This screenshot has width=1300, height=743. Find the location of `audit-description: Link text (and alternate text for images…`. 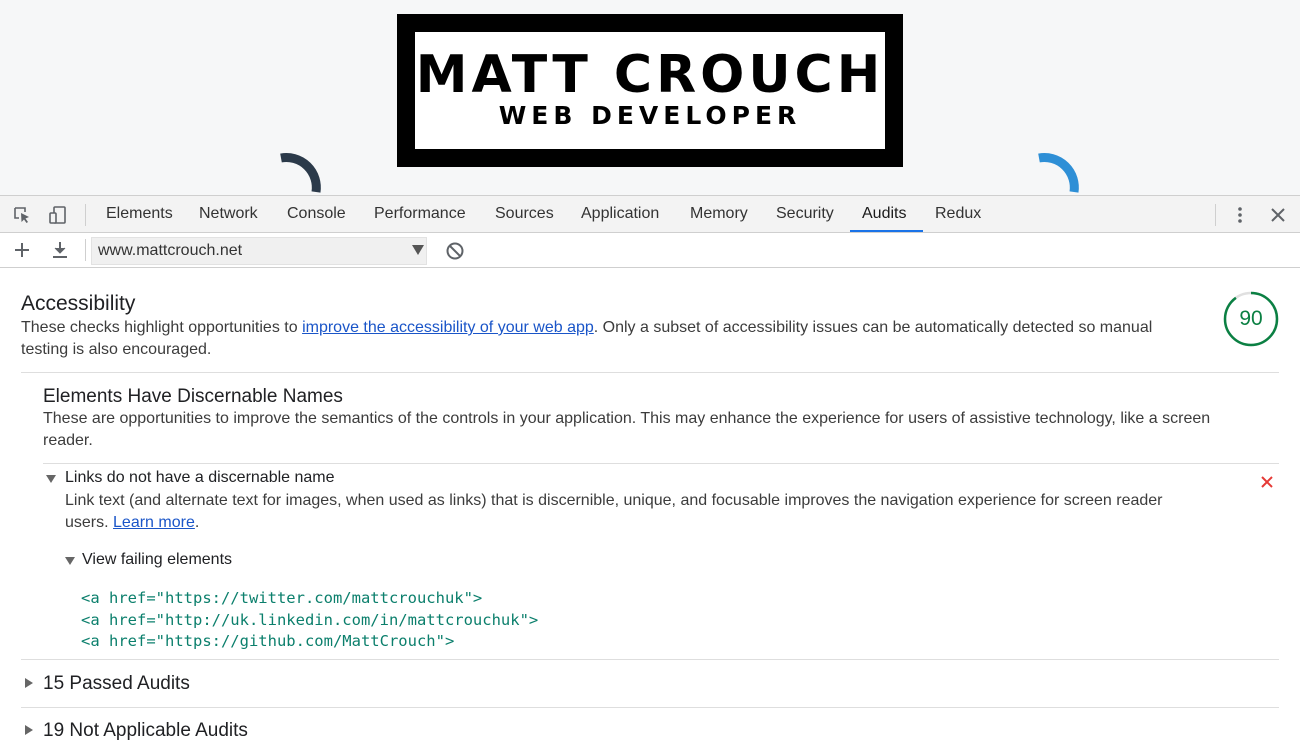

audit-description: Link text (and alternate text for images… is located at coordinates (614, 500).